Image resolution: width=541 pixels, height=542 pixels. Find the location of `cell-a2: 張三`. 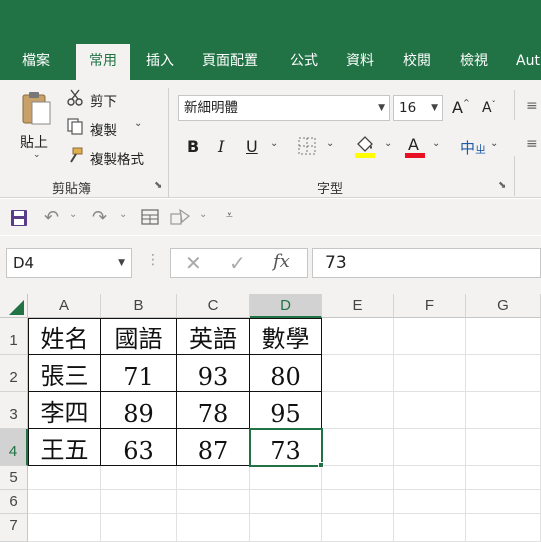

cell-a2: 張三 is located at coordinates (64, 373).